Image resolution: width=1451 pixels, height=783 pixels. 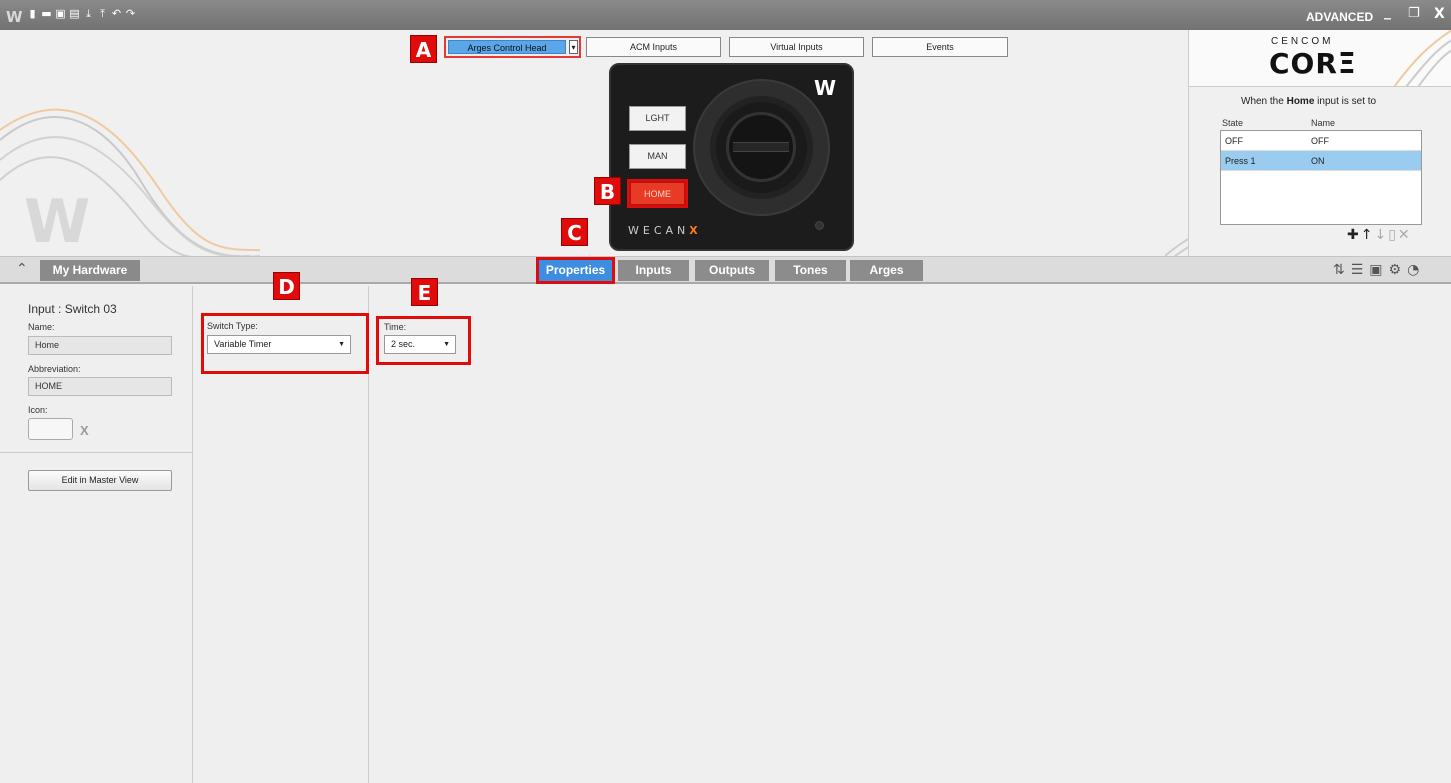 I want to click on control-head-device: W LGHT MAN HOME WECANX, so click(x=731, y=157).